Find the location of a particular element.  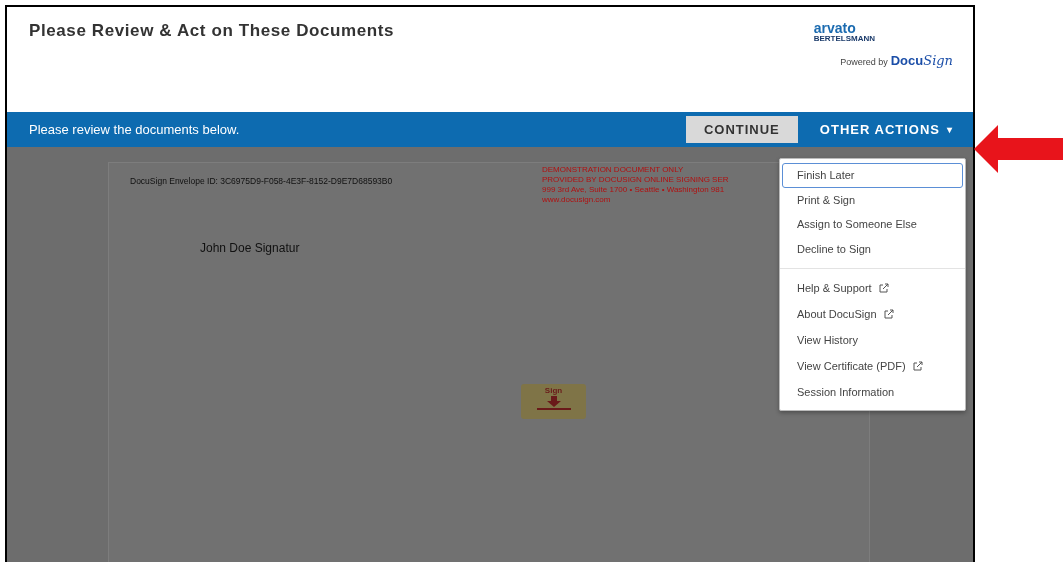

signature-label: John Doe Signatur is located at coordinates (250, 248).